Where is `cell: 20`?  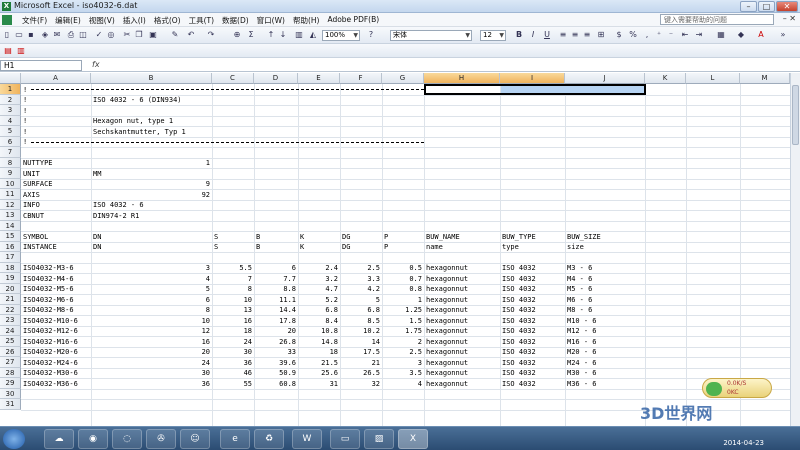
cell: 20 is located at coordinates (276, 331).